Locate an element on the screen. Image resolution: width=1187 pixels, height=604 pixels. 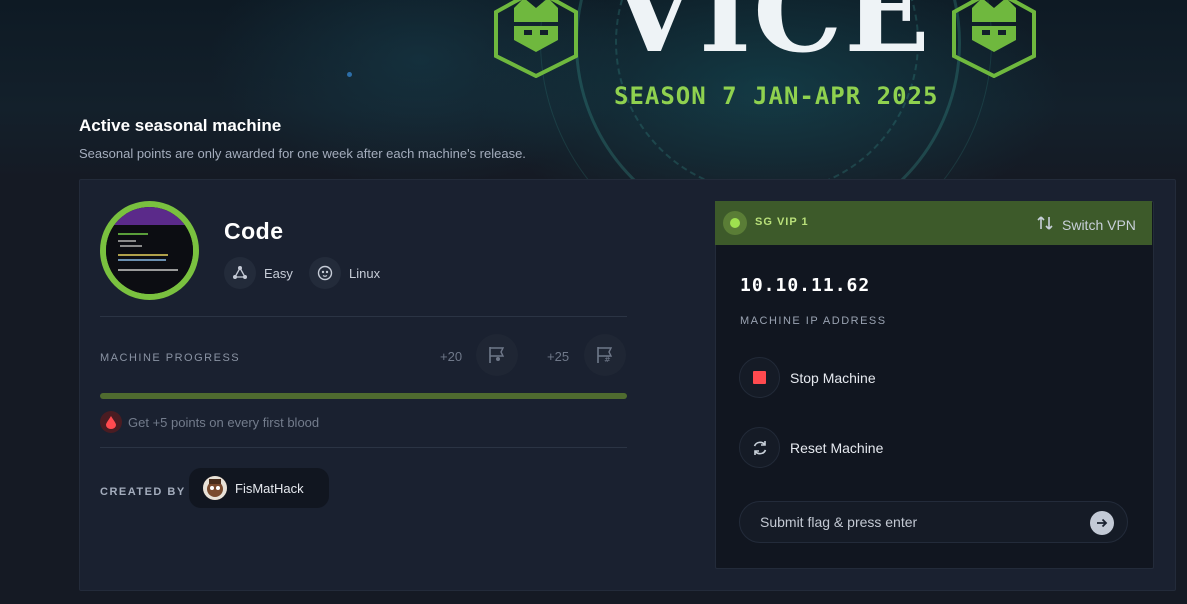
created-by-label: CREATED BY is located at coordinates (143, 492).